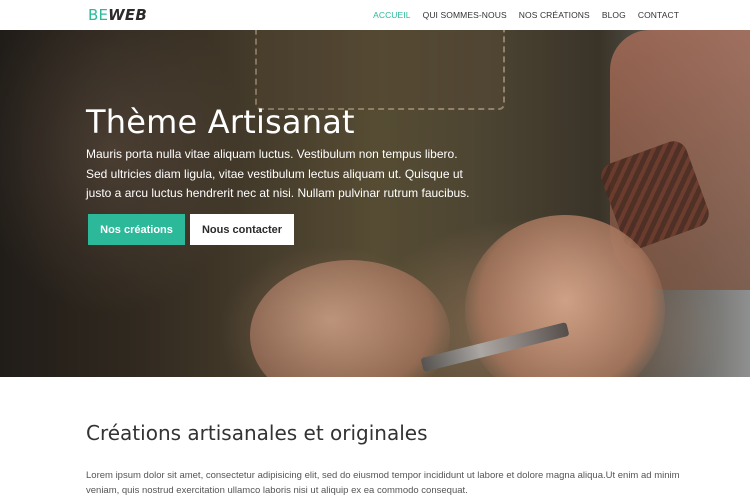  What do you see at coordinates (465, 15) in the screenshot?
I see `nav-item-qui-sommes-nous: QUI SOMMES-NOUS` at bounding box center [465, 15].